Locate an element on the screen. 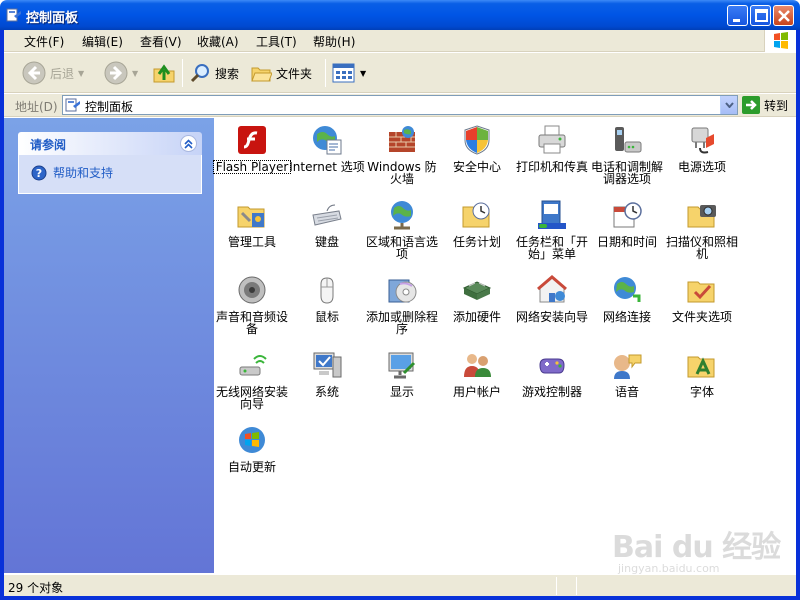 This screenshot has width=800, height=600. see-also-body: ? 帮助和支持 is located at coordinates (110, 174).